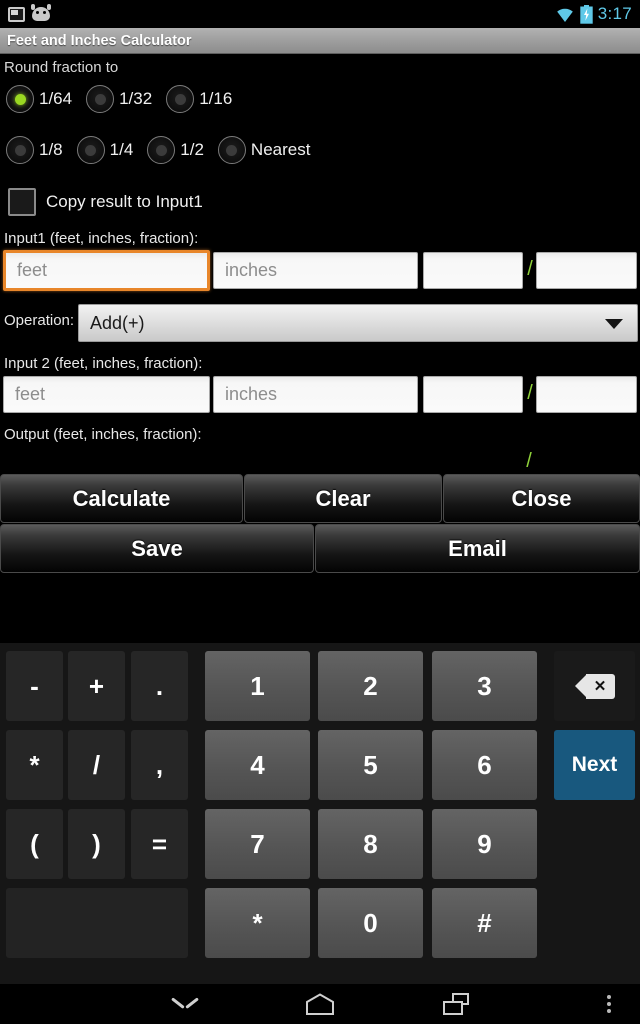  I want to click on key-4: 4, so click(257, 765).